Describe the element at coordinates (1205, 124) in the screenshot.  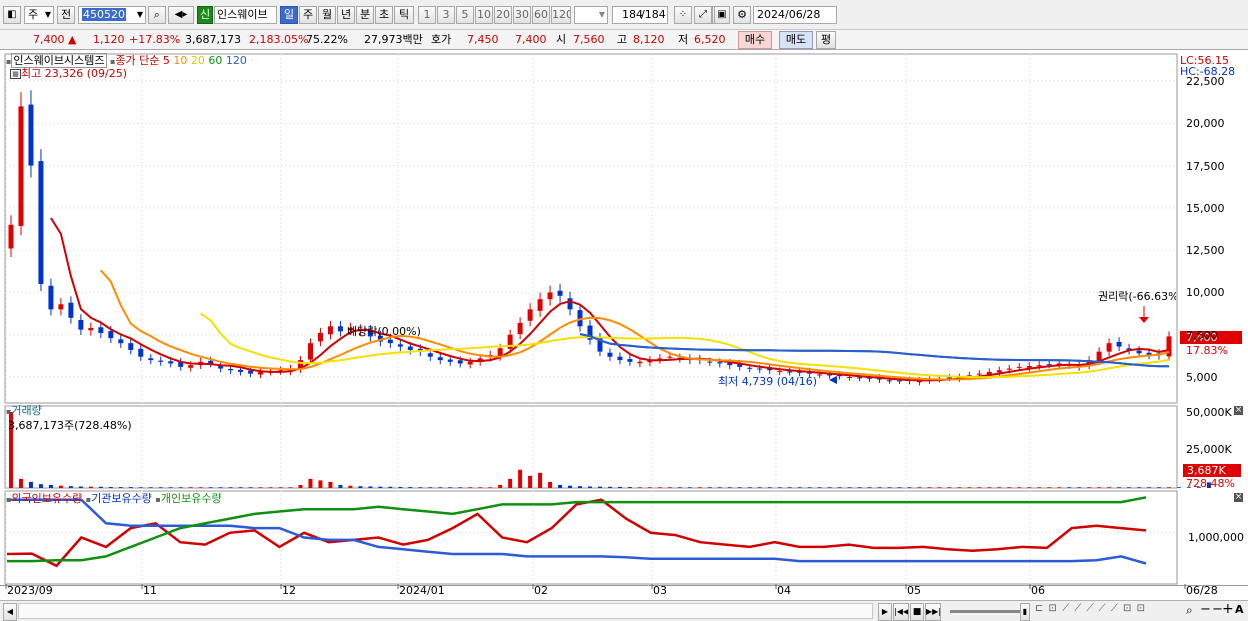
I see `price-ytick: 20,000` at that location.